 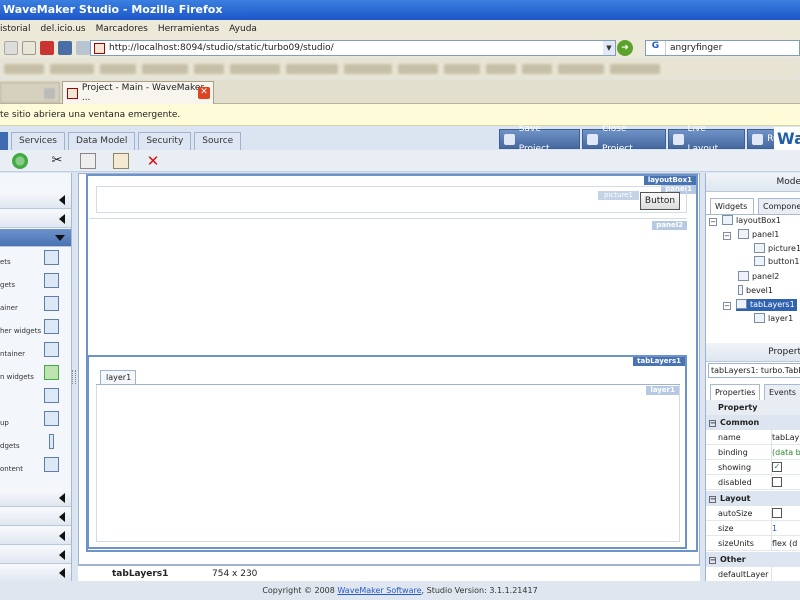 What do you see at coordinates (138, 92) in the screenshot?
I see `tab-project-main: Project - Main - WaveMaker ... ✕` at bounding box center [138, 92].